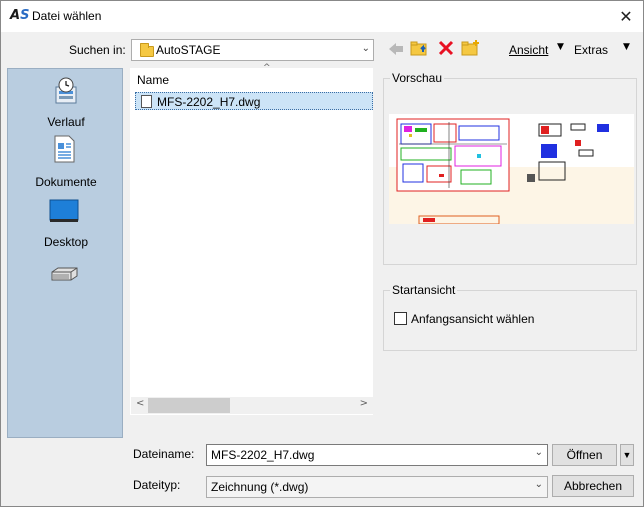  What do you see at coordinates (164, 454) in the screenshot?
I see `filename-label: Dateiname:` at bounding box center [164, 454].